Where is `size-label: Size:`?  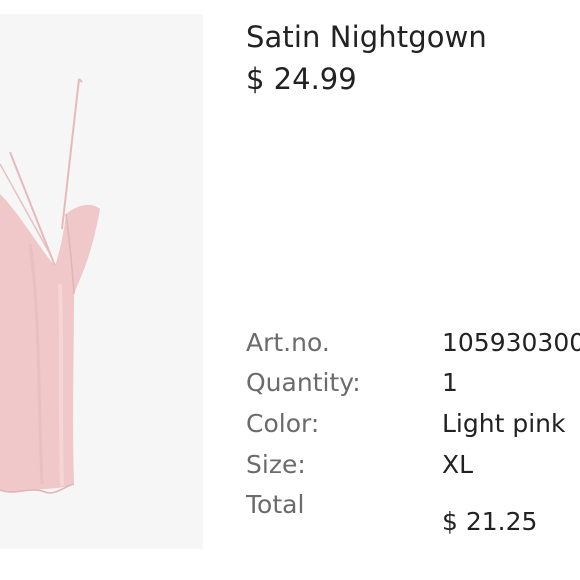
size-label: Size: is located at coordinates (276, 464).